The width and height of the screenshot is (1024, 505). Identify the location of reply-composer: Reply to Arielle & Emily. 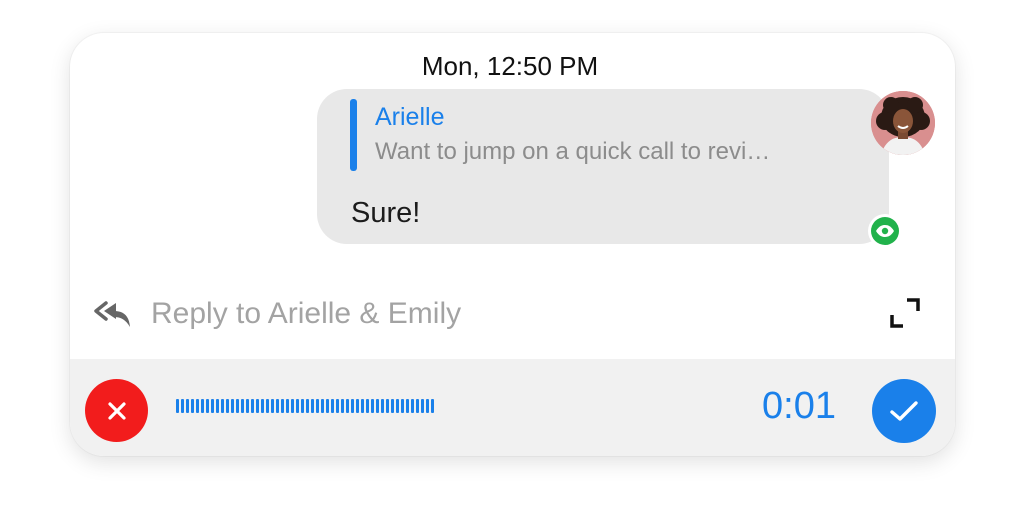
(512, 316).